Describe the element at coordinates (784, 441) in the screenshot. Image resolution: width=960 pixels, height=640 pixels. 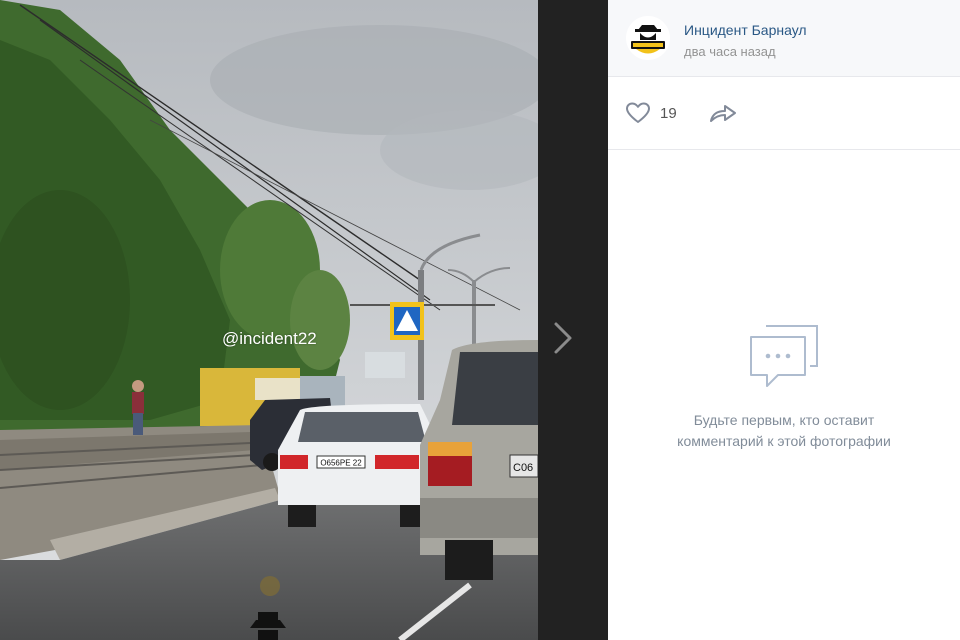
I see `empty-comments-line2: комментарий к этой фотографии` at that location.